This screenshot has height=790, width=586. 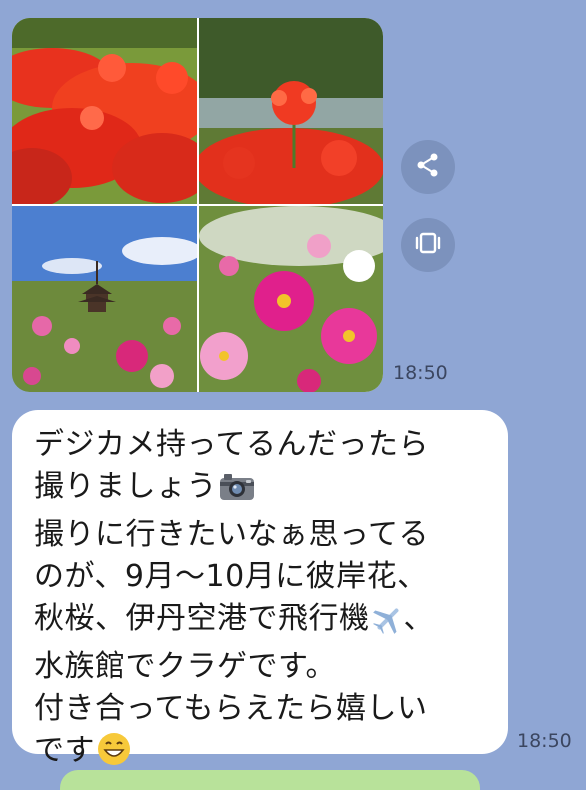 I want to click on camera-emoji-icon, so click(x=237, y=493).